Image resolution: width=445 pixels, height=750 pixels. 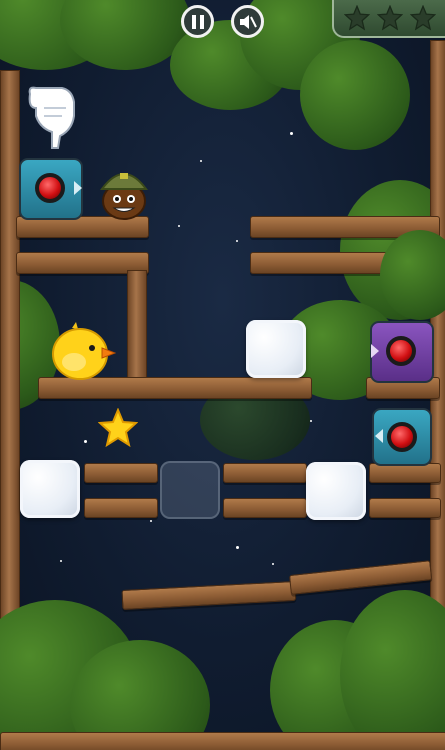 What do you see at coordinates (222, 741) in the screenshot?
I see `ground-log` at bounding box center [222, 741].